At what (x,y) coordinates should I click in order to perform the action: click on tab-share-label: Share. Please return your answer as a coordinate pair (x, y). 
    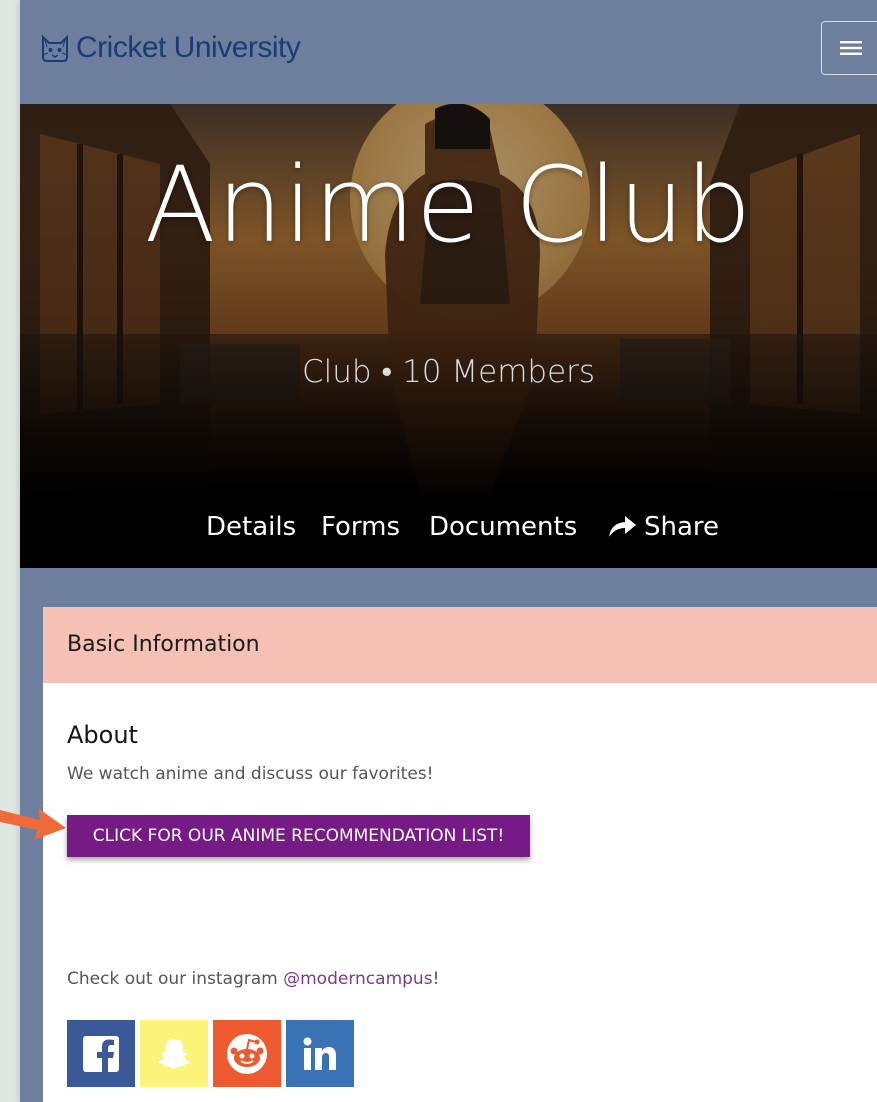
    Looking at the image, I should click on (682, 527).